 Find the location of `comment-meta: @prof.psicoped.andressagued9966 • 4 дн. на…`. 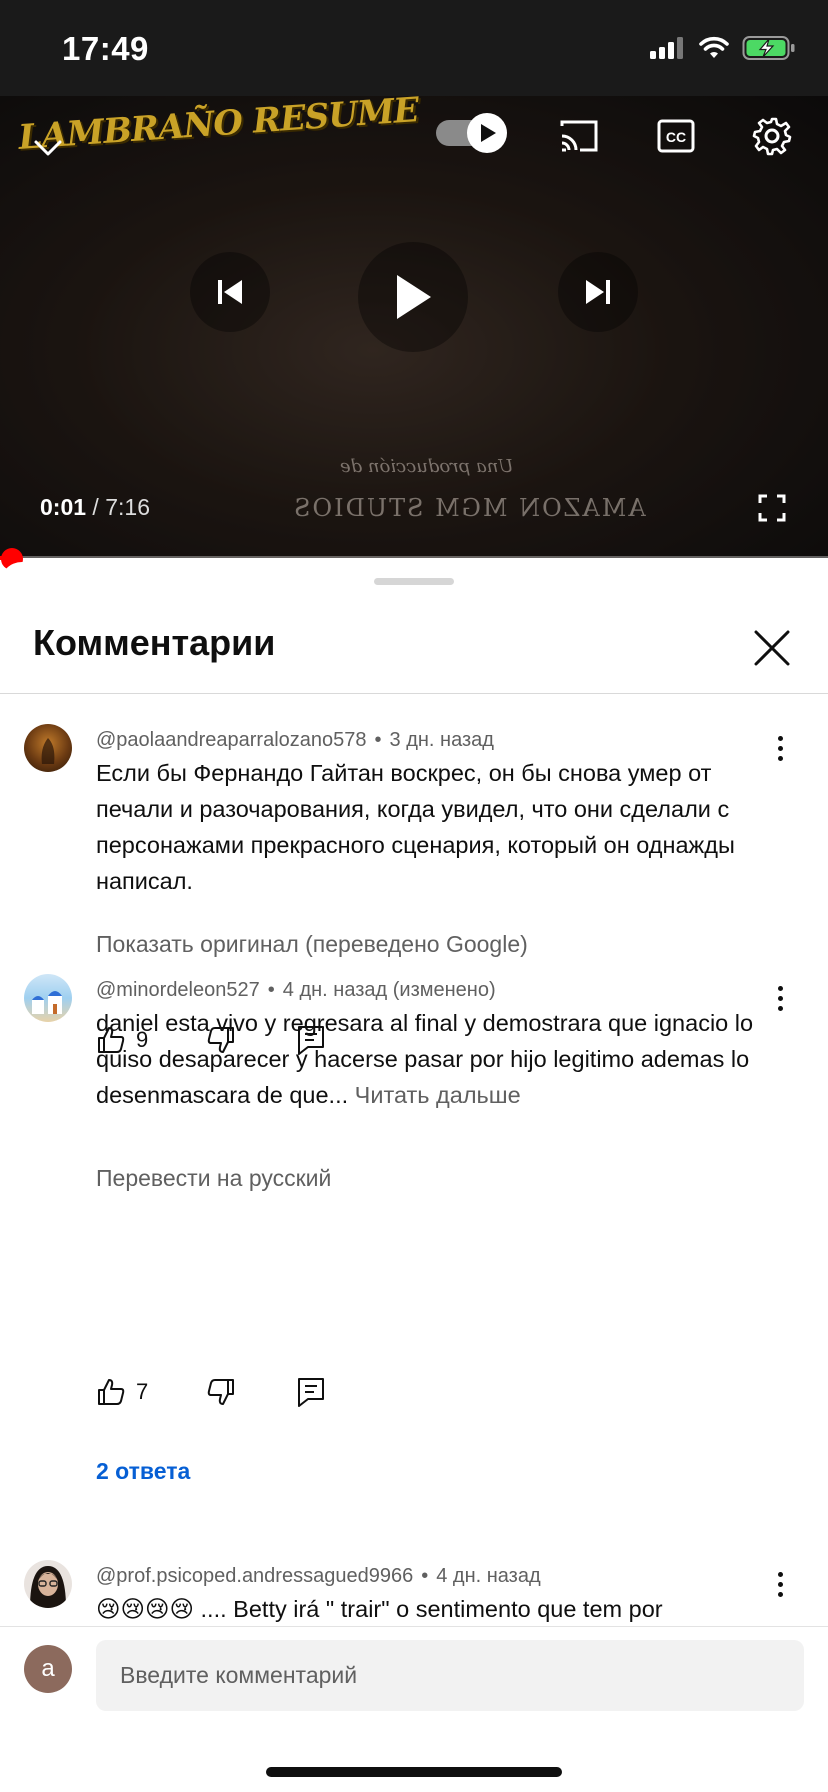

comment-meta: @prof.psicoped.andressagued9966 • 4 дн. на… is located at coordinates (318, 1576).